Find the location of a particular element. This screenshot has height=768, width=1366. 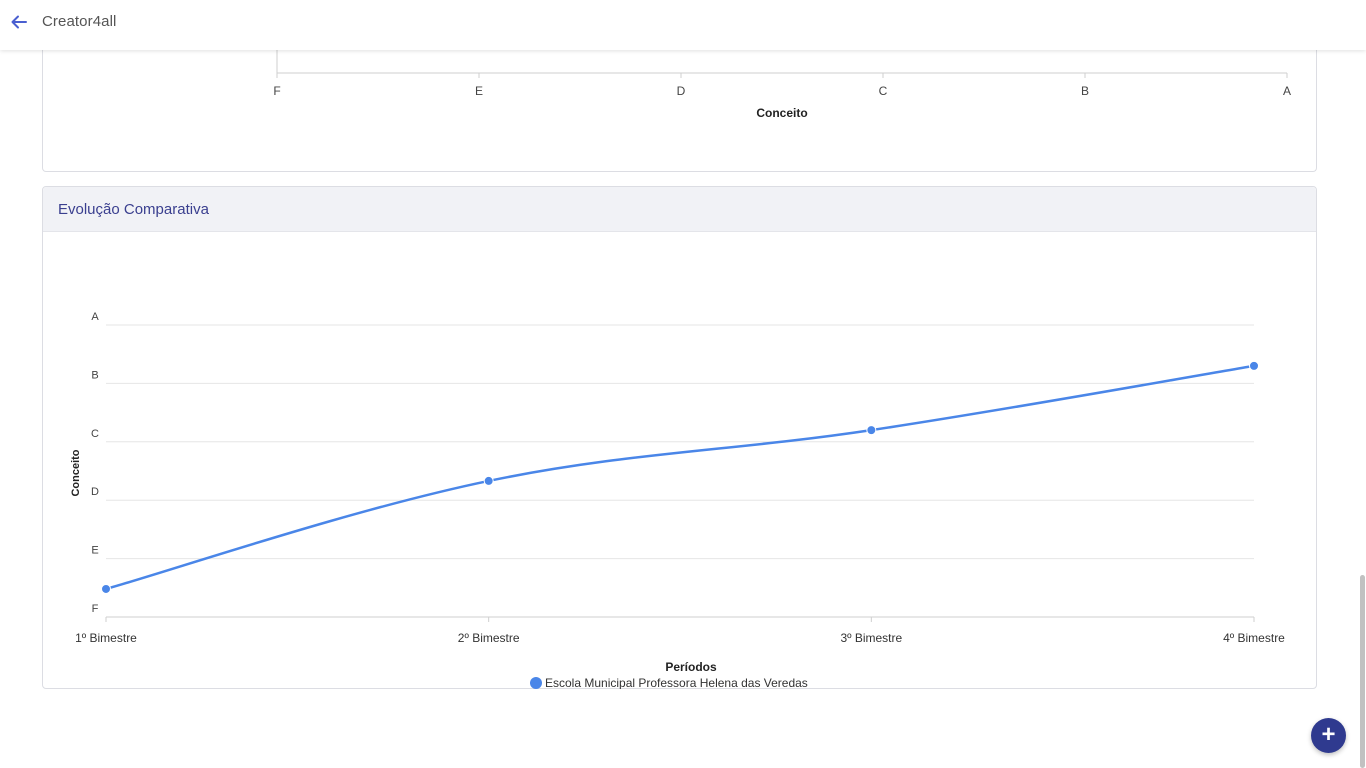

top-x-tick-label: E is located at coordinates (479, 91).